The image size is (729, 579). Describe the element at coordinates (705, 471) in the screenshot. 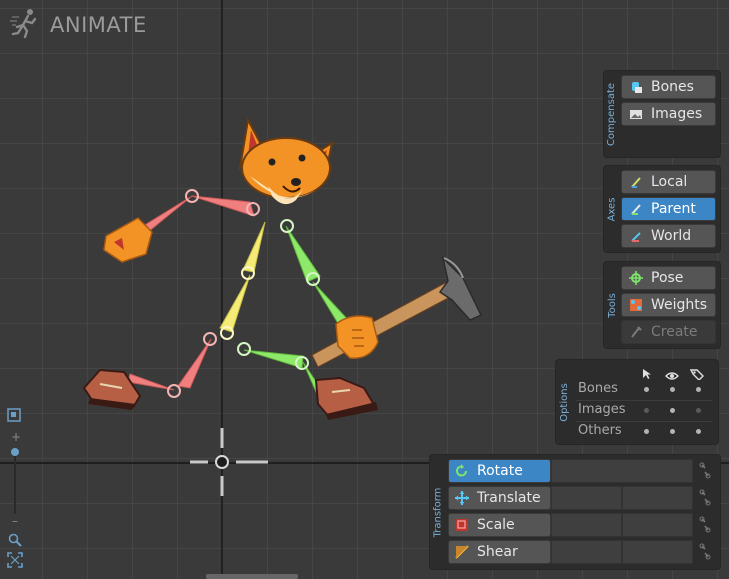

I see `rotate-chain-link-icon` at that location.